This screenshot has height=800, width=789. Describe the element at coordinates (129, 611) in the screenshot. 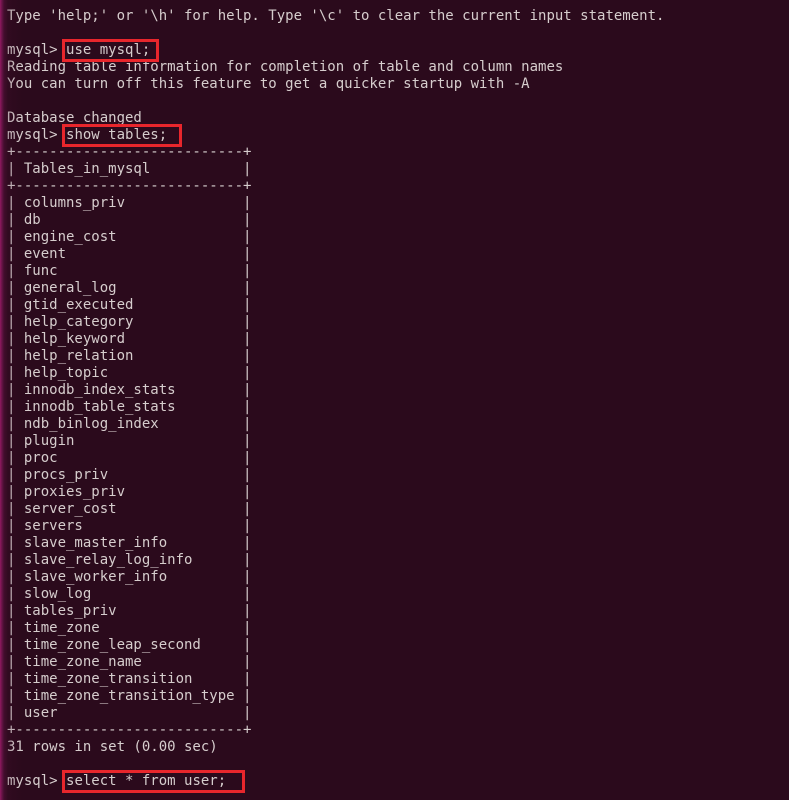

I see `table-row: | tables_priv |` at that location.